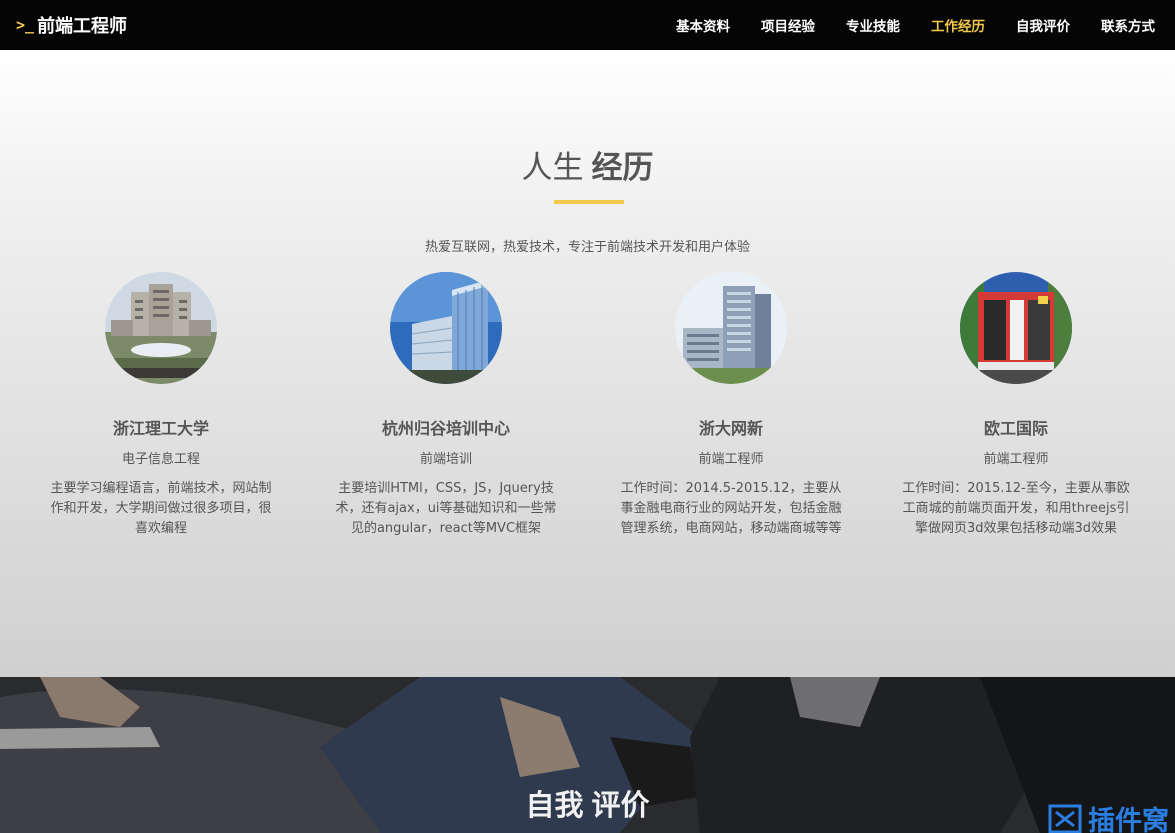 This screenshot has width=1175, height=833. What do you see at coordinates (587, 25) in the screenshot?
I see `top-navbar: >_ 前端工程师 基本资料 项目经验 专业技能 工作经历 自我评价 联系方式` at bounding box center [587, 25].